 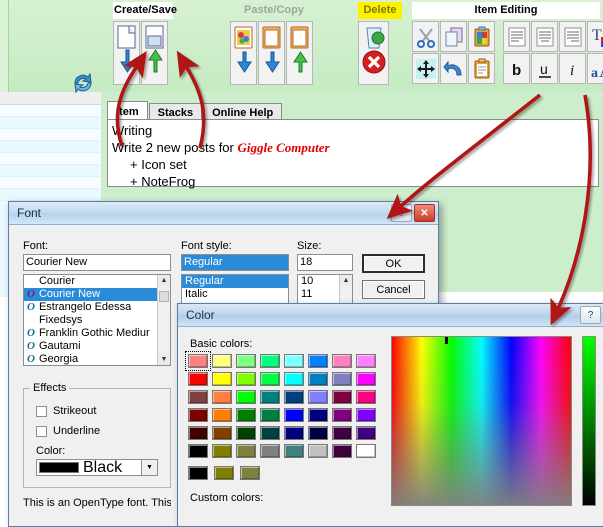 I want to click on bold-button: b, so click(x=516, y=68).